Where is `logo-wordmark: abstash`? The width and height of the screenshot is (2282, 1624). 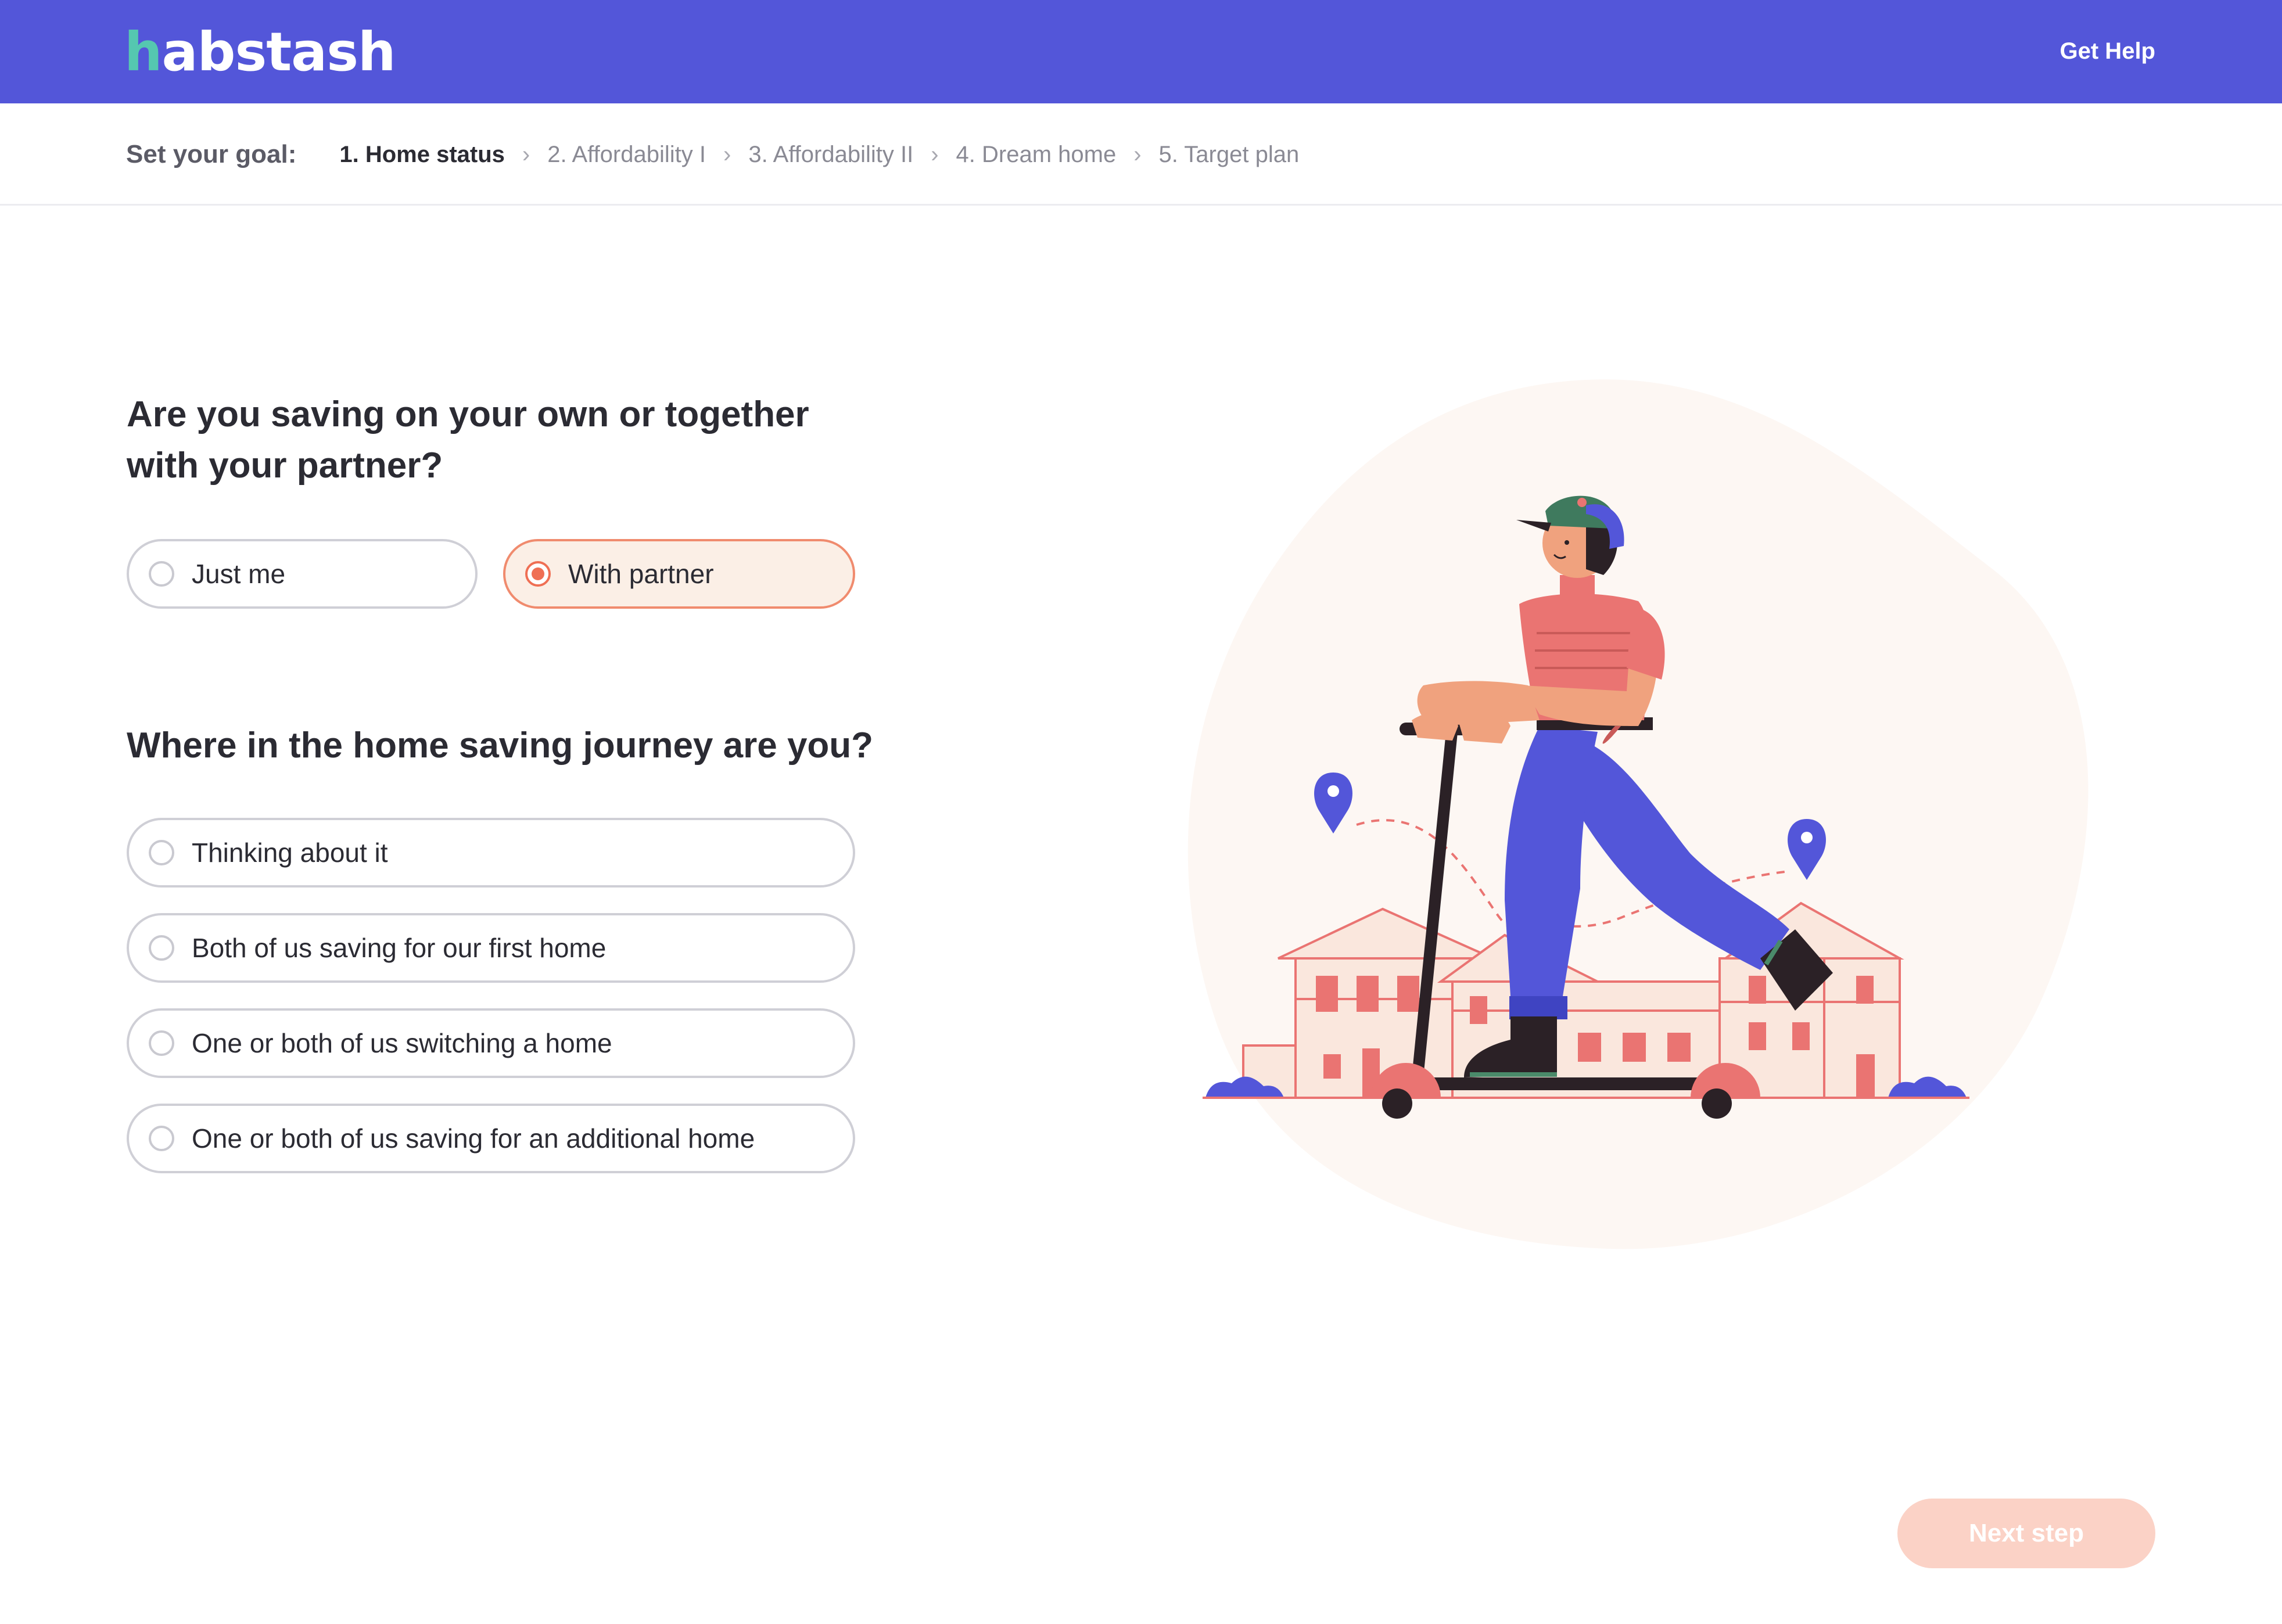 logo-wordmark: abstash is located at coordinates (279, 52).